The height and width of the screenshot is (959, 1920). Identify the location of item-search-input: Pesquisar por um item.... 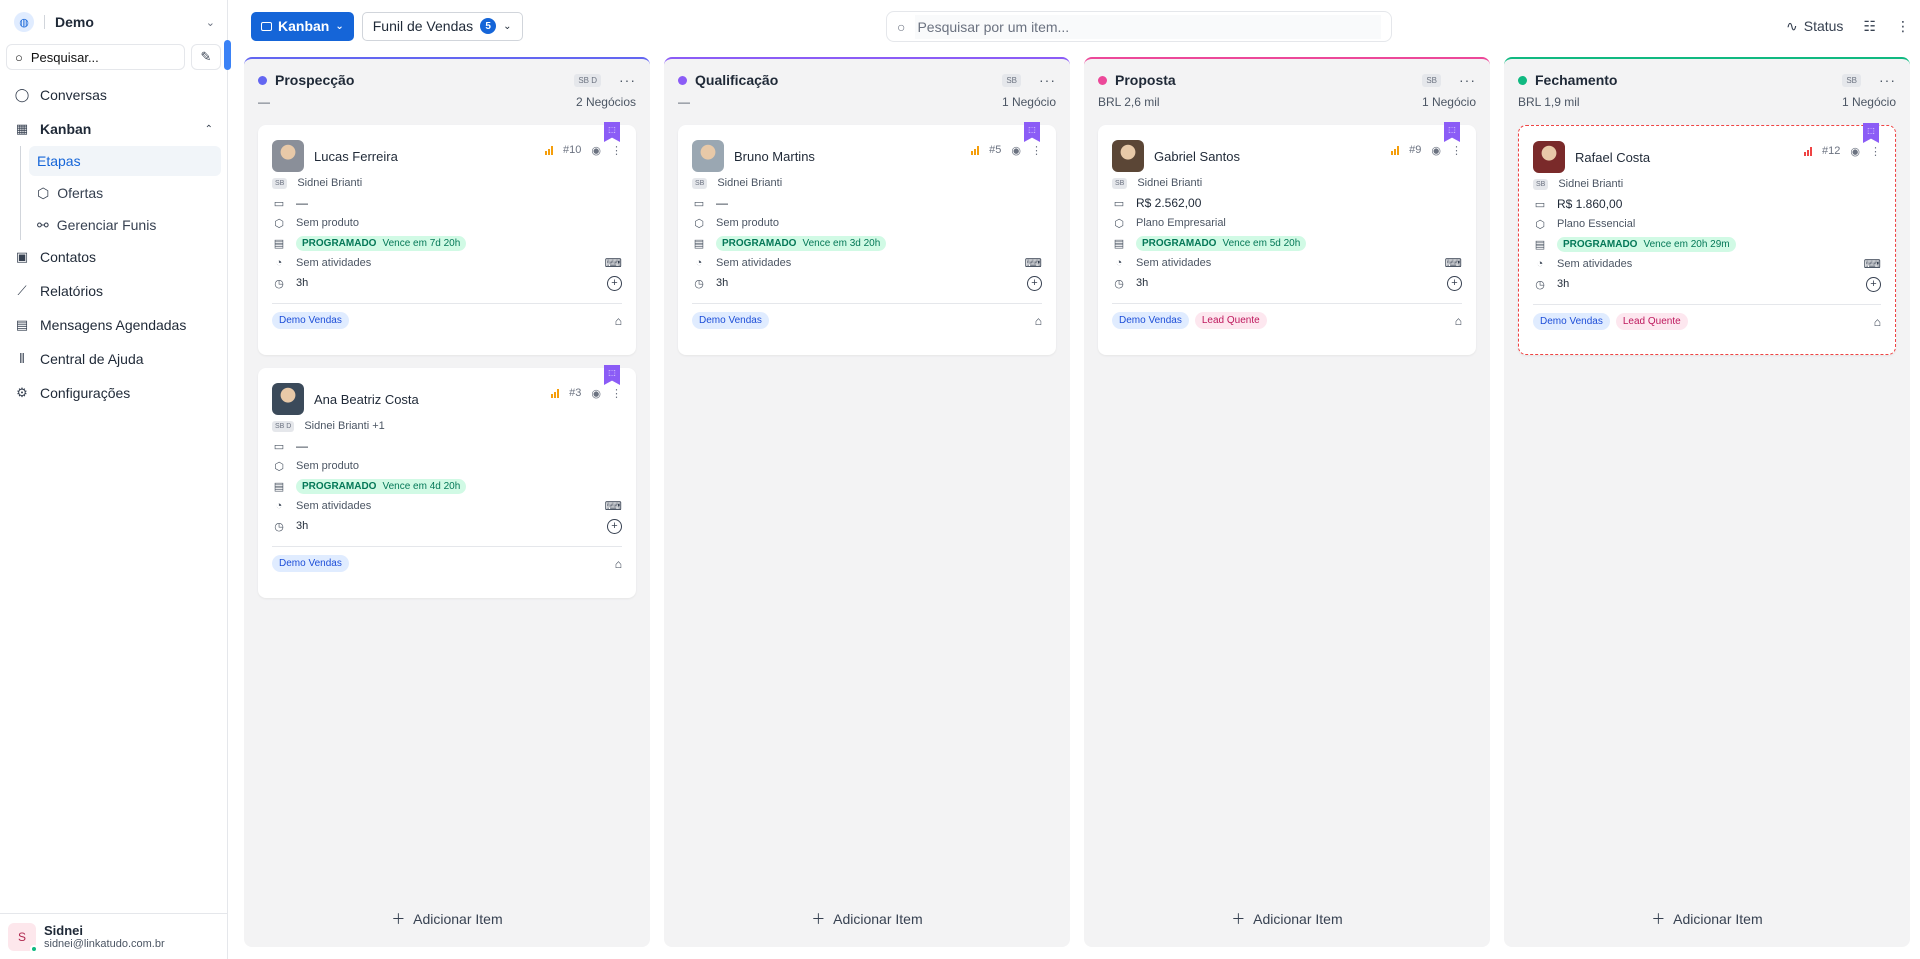
(1148, 26).